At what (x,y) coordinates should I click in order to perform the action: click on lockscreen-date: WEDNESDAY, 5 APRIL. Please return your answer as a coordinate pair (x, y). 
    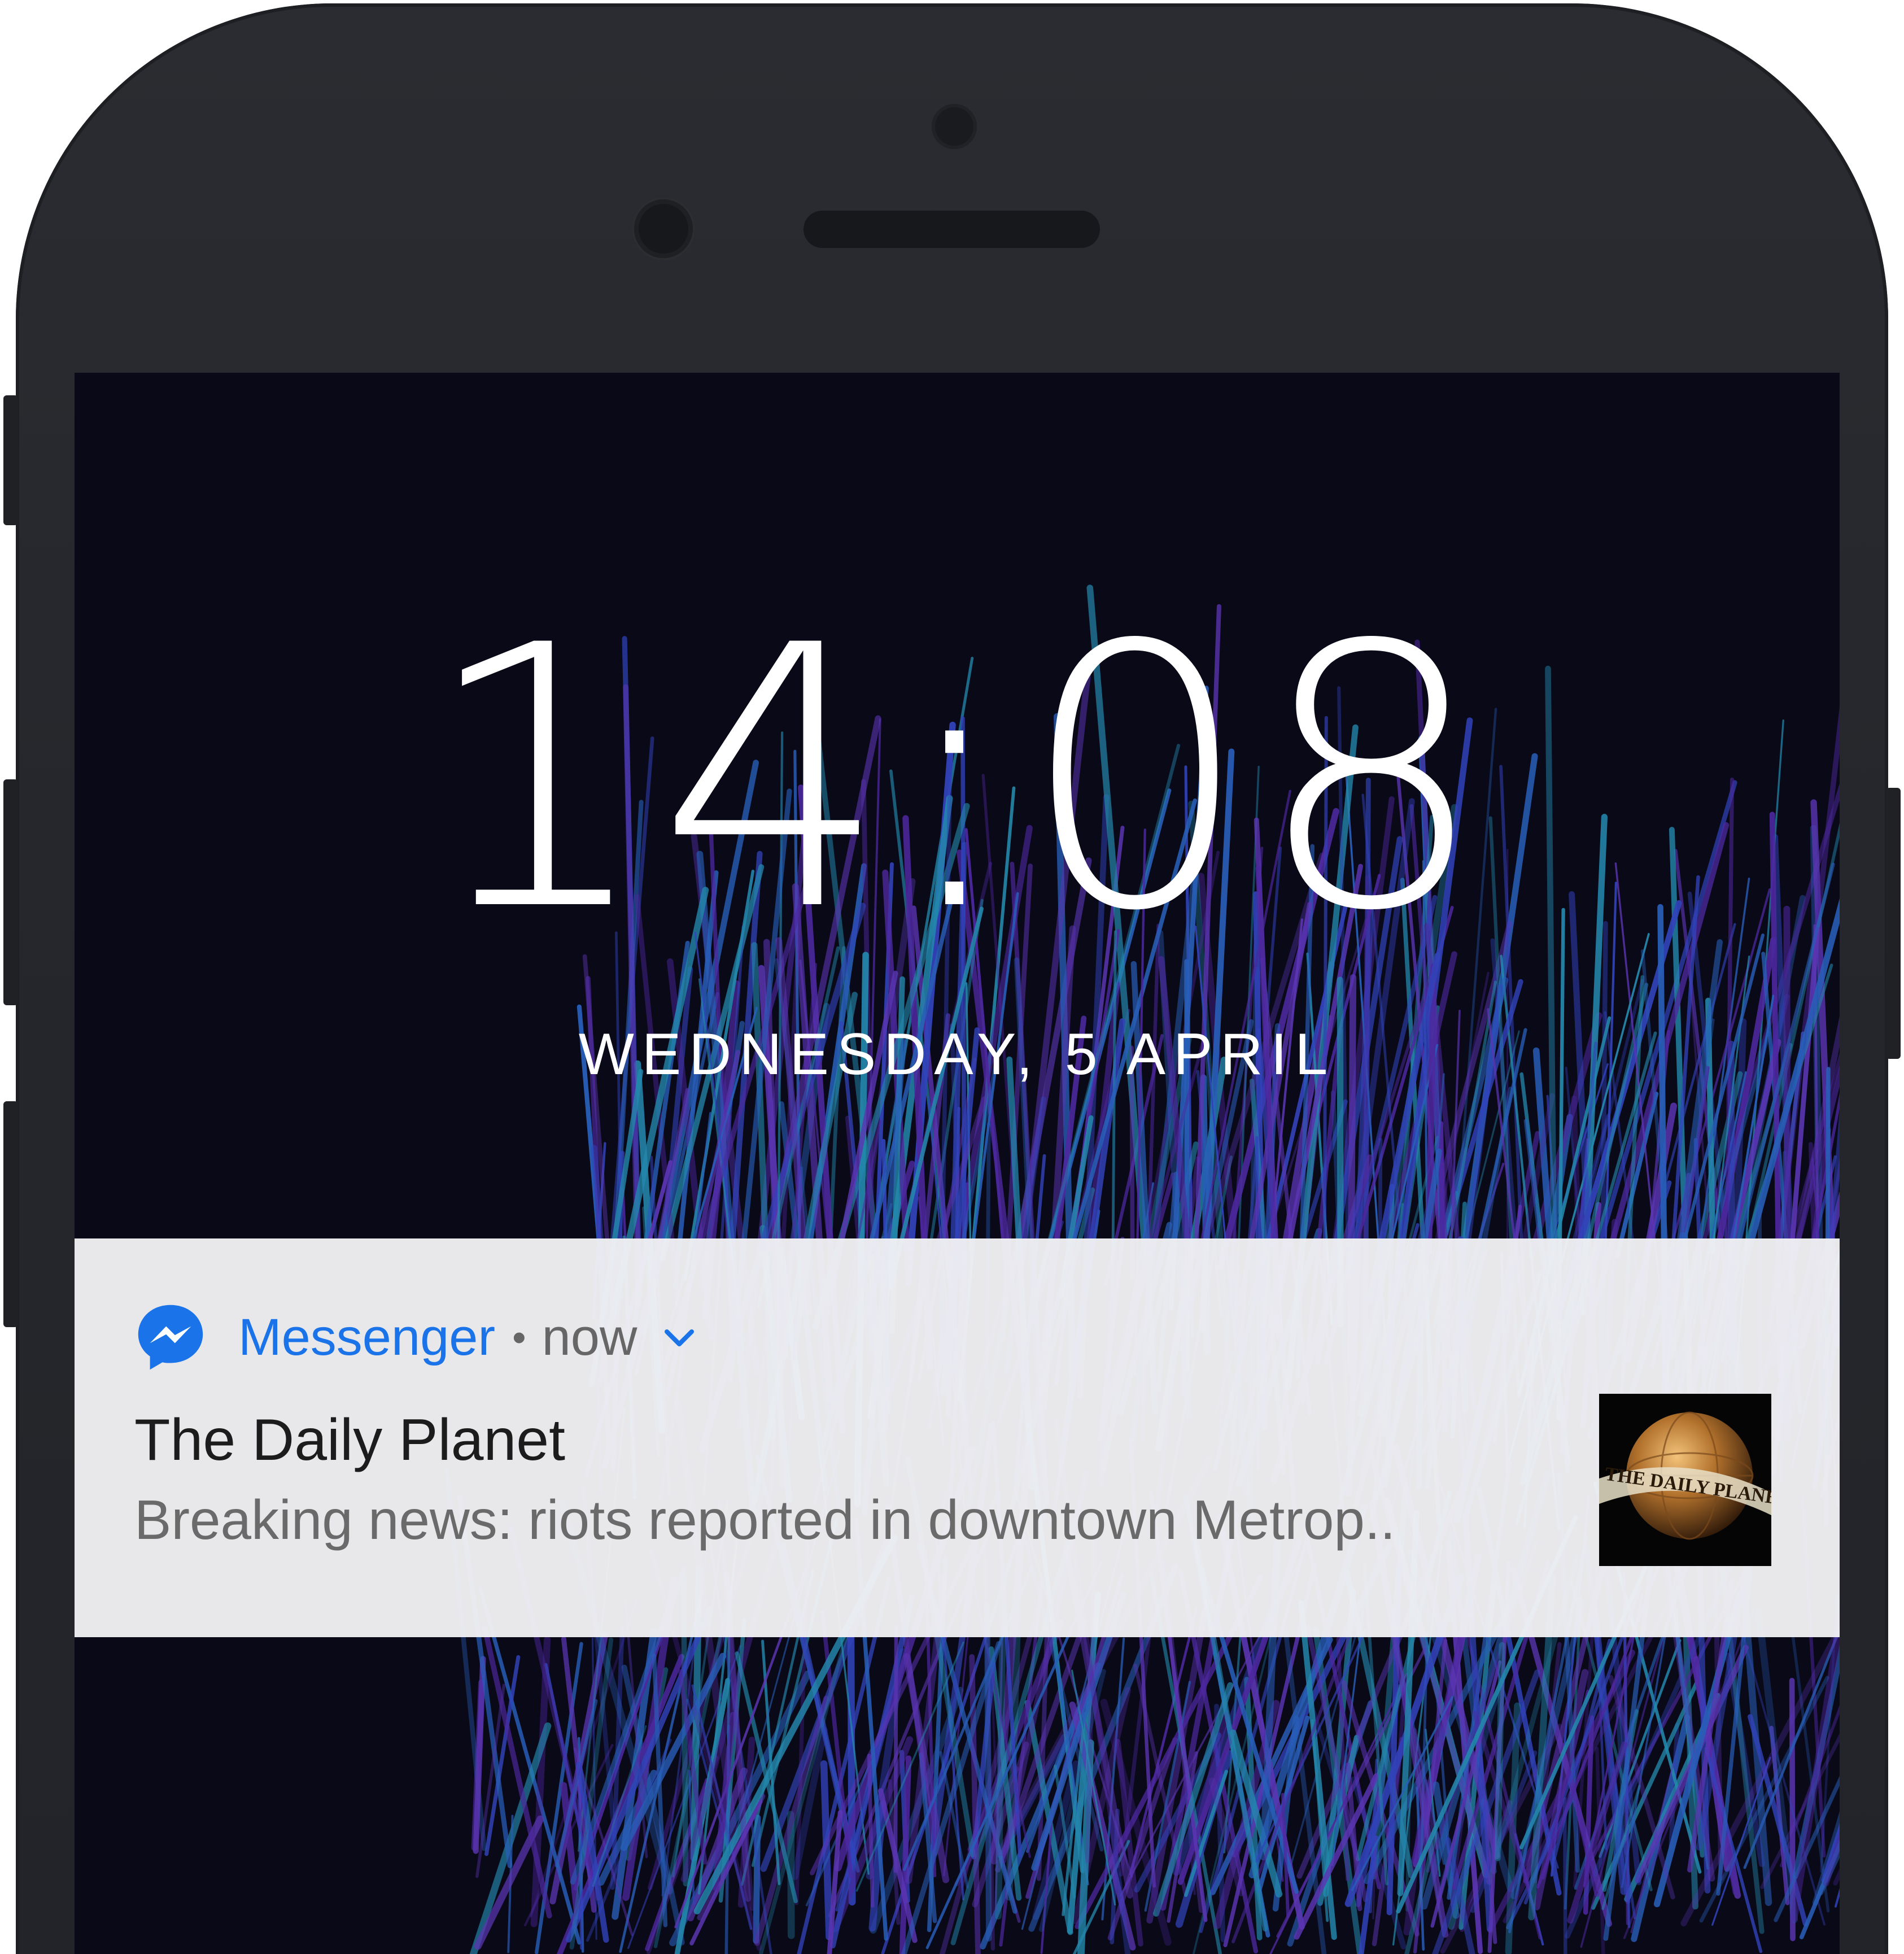
    Looking at the image, I should click on (957, 1054).